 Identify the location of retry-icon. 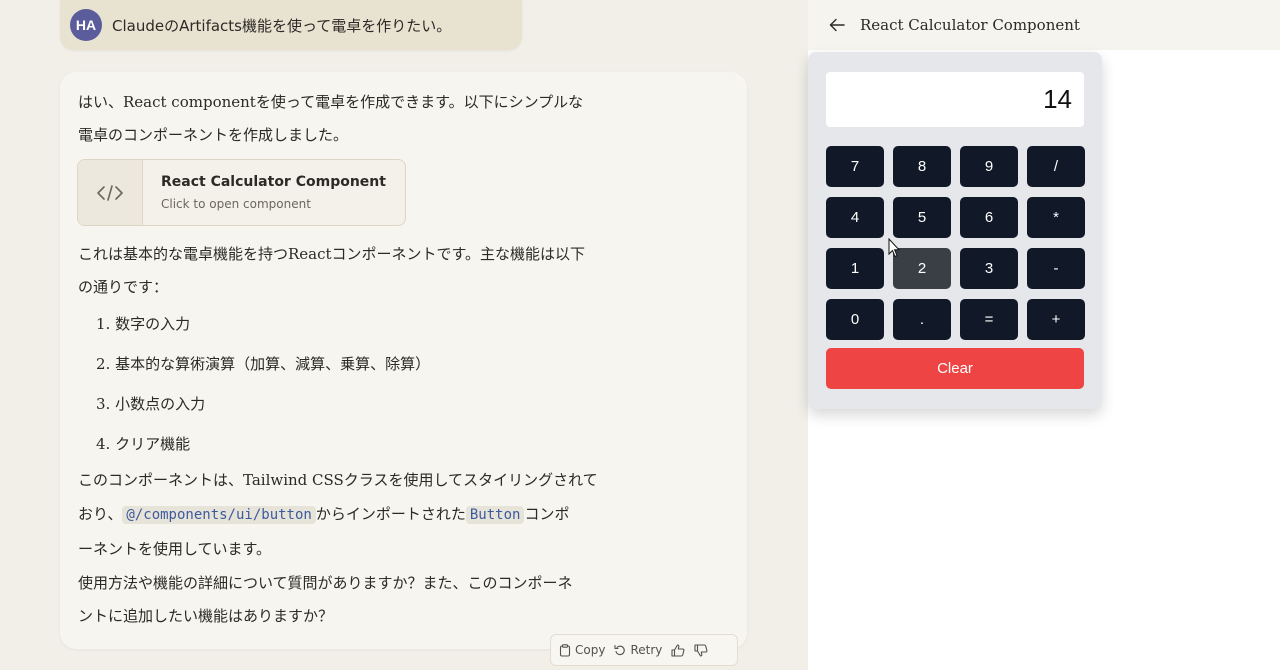
(620, 650).